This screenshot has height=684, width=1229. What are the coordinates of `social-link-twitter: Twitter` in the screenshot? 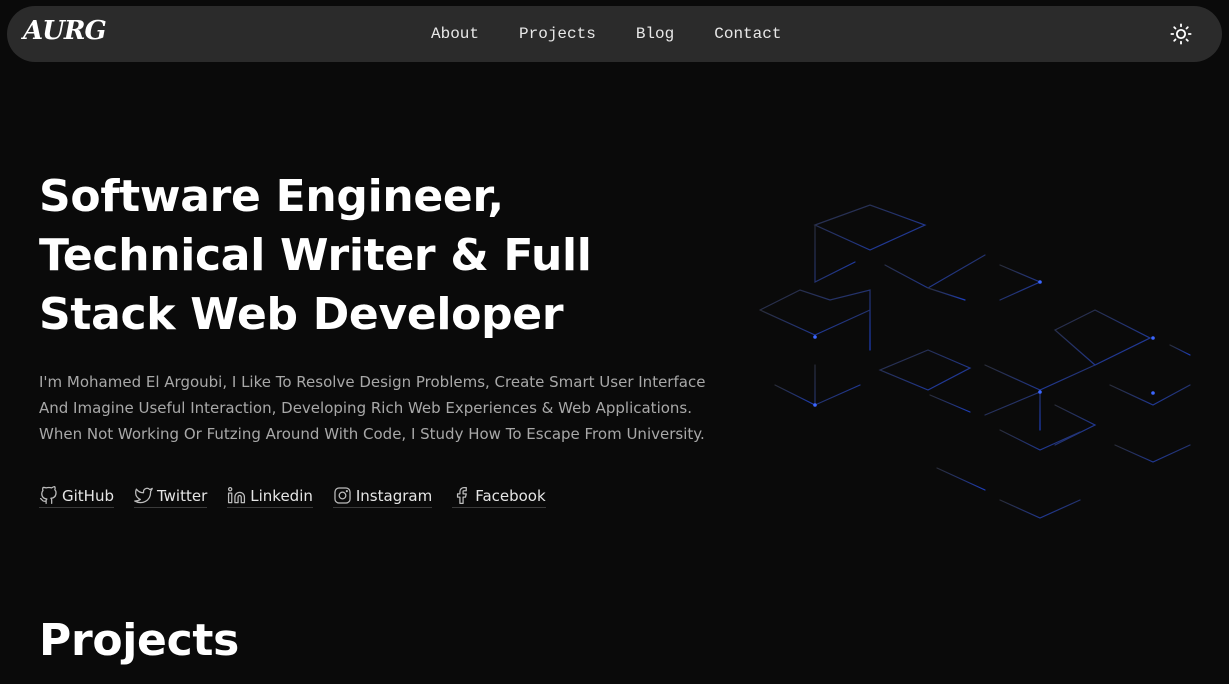 It's located at (170, 497).